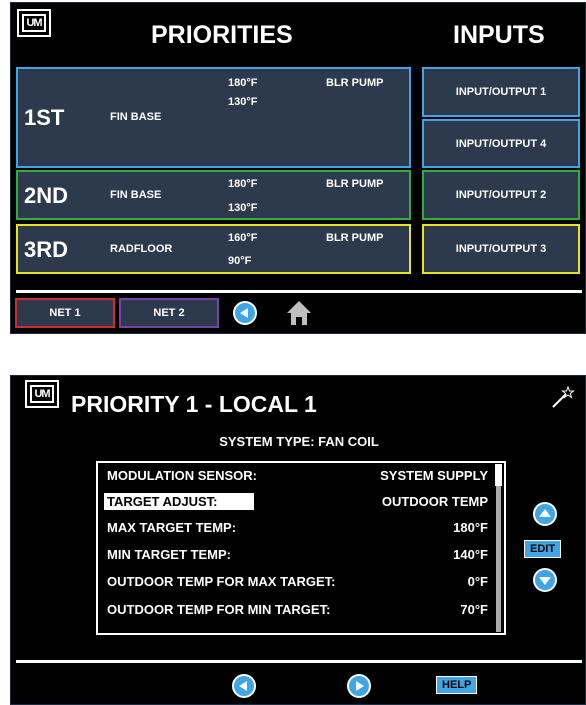 The width and height of the screenshot is (586, 705). Describe the element at coordinates (221, 581) in the screenshot. I see `setting-label: OUTDOOR TEMP FOR MAX TARGET:` at that location.